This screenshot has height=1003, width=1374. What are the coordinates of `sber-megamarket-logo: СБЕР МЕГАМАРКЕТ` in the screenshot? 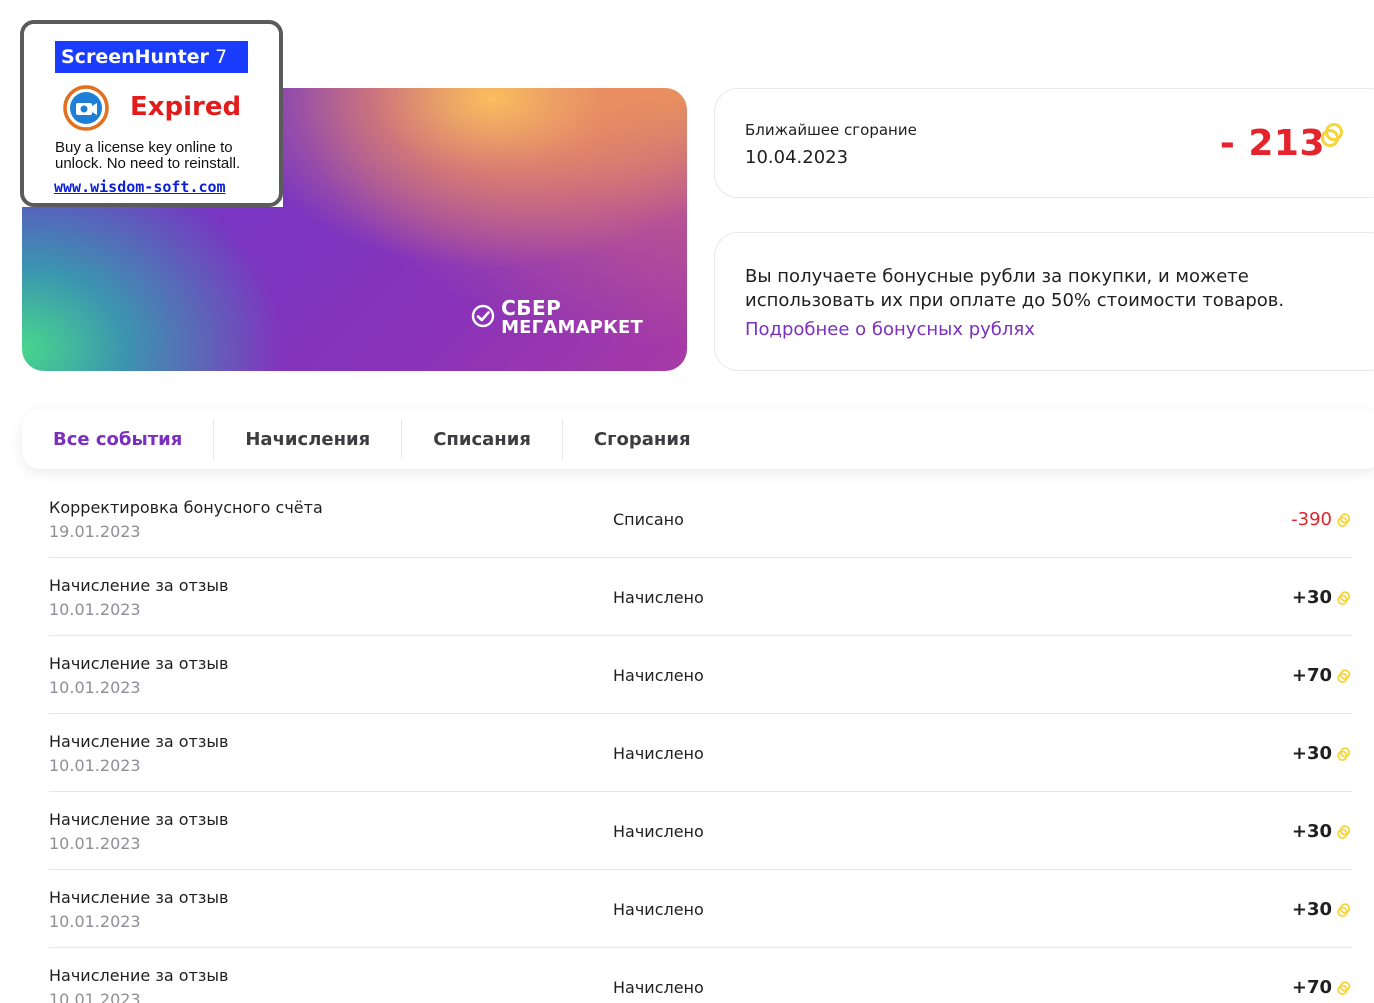 It's located at (557, 317).